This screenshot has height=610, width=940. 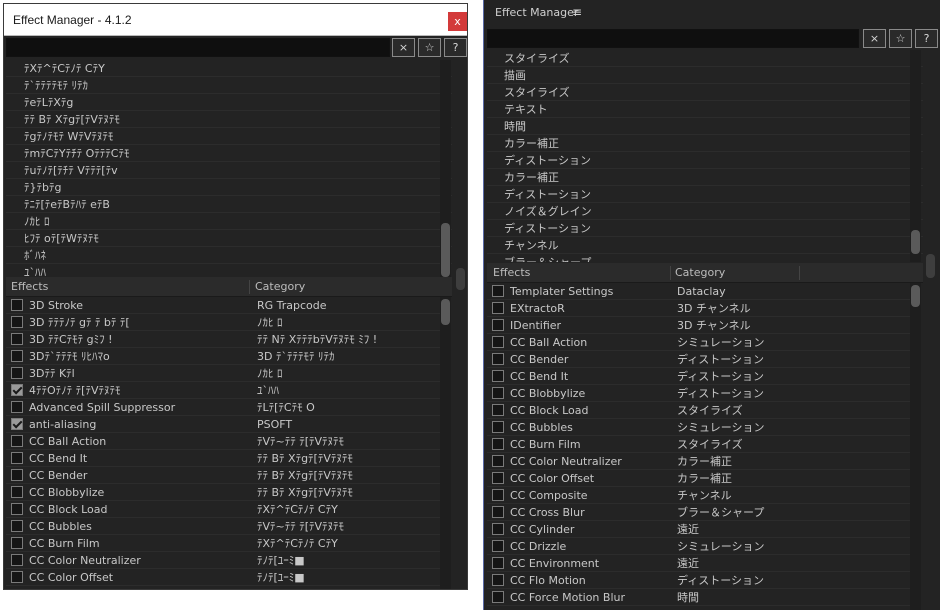 I want to click on table-row: CC Bend It ﾃﾃ Bﾃ Xﾃgﾃ[ﾃVﾃﾇﾃﾓ, so click(x=223, y=458).